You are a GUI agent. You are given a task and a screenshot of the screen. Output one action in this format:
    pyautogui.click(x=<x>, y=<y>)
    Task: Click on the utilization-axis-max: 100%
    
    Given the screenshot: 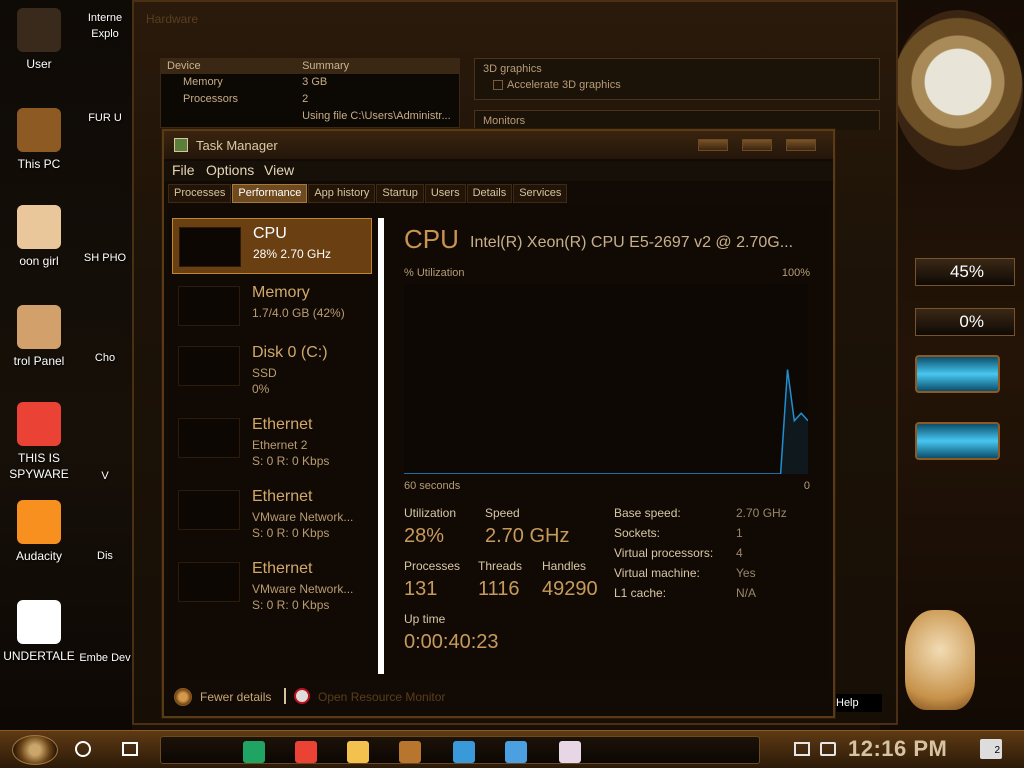 What is the action you would take?
    pyautogui.click(x=795, y=273)
    